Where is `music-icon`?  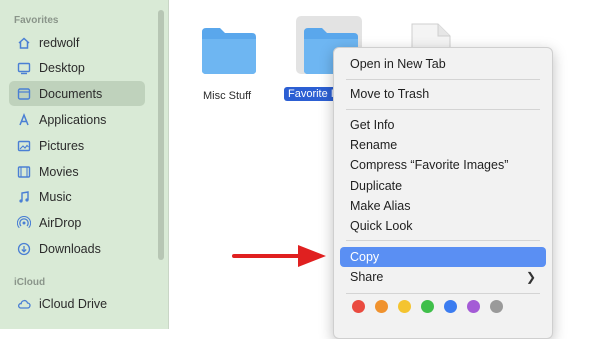
music-icon is located at coordinates (24, 197).